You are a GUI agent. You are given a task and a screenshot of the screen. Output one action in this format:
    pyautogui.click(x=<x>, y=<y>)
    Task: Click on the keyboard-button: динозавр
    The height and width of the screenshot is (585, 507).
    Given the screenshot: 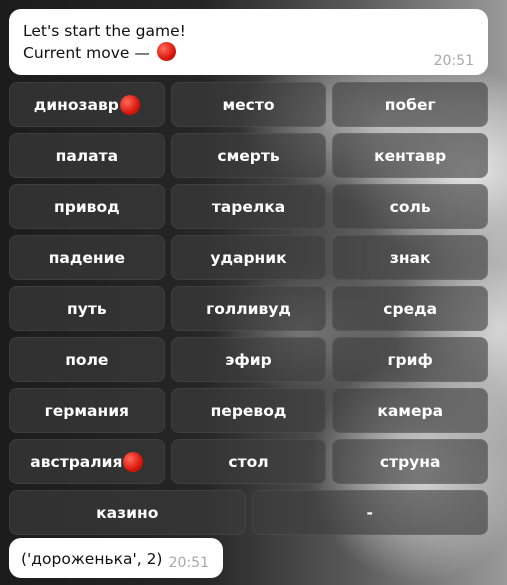 What is the action you would take?
    pyautogui.click(x=87, y=104)
    